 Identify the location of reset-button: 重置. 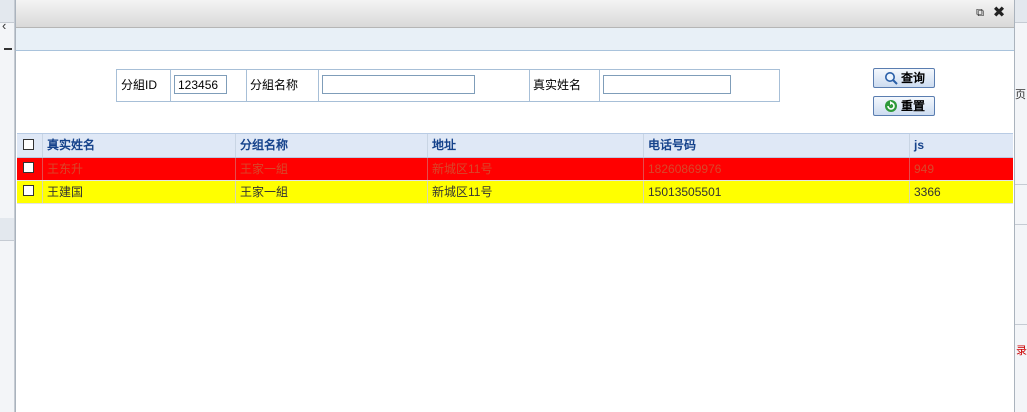
(904, 106).